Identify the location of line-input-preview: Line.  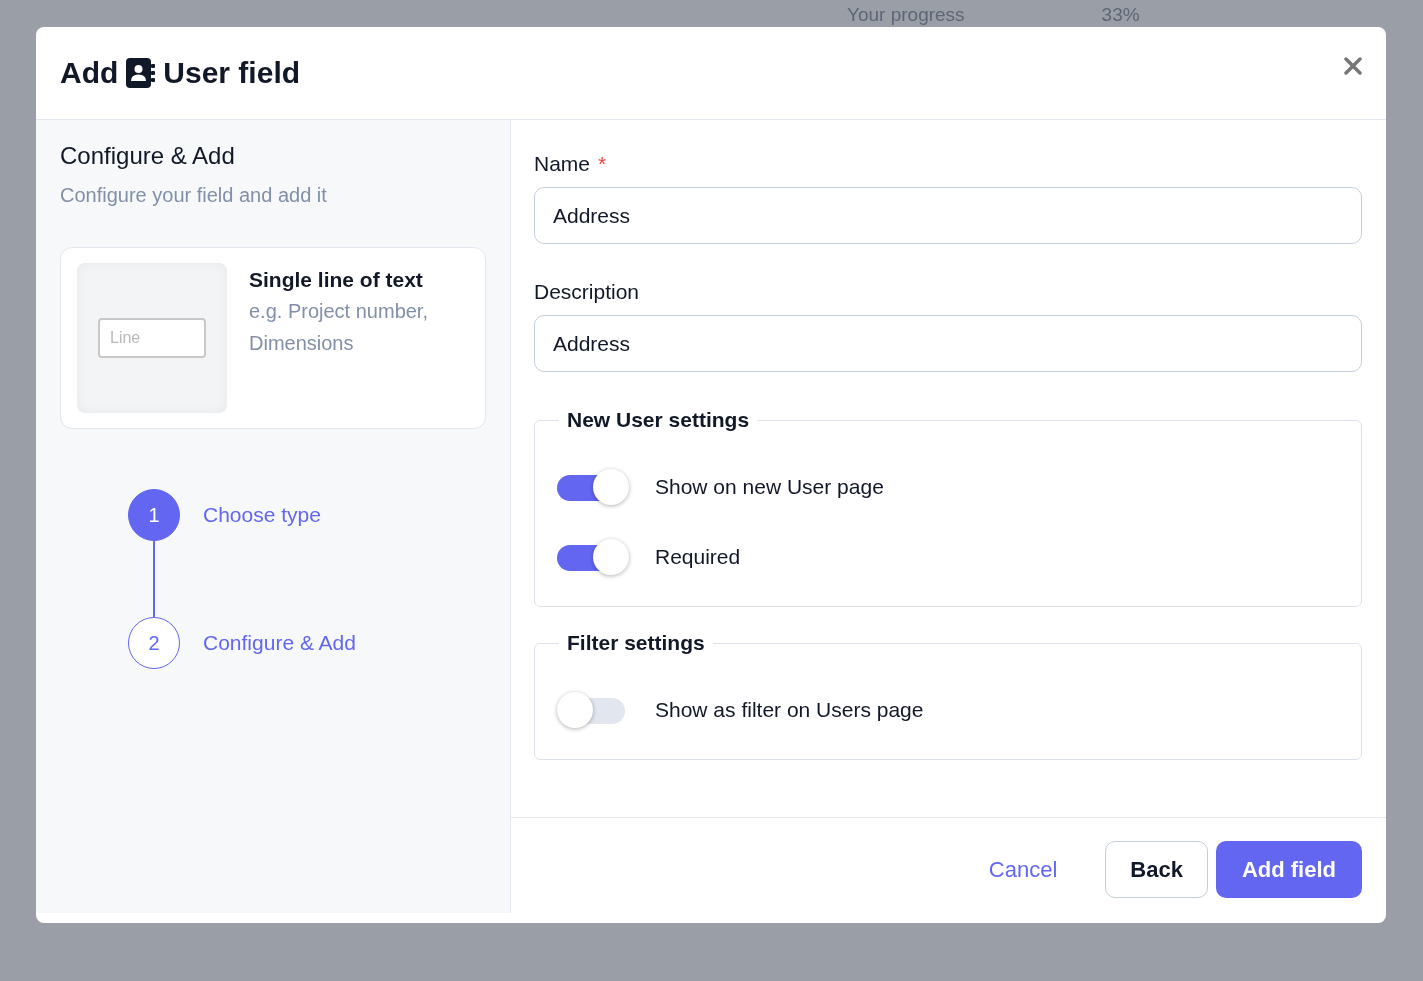
(152, 338).